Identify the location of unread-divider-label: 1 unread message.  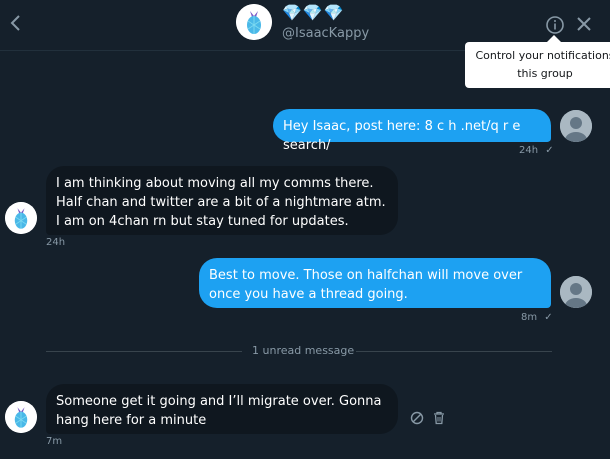
(303, 350).